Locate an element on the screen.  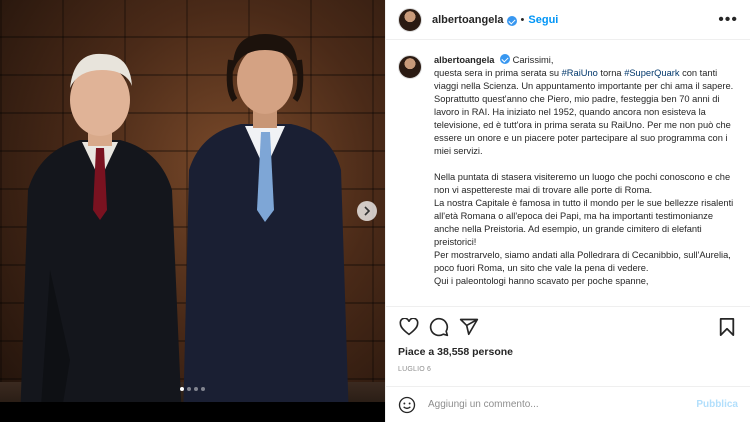
comment-button is located at coordinates (439, 327).